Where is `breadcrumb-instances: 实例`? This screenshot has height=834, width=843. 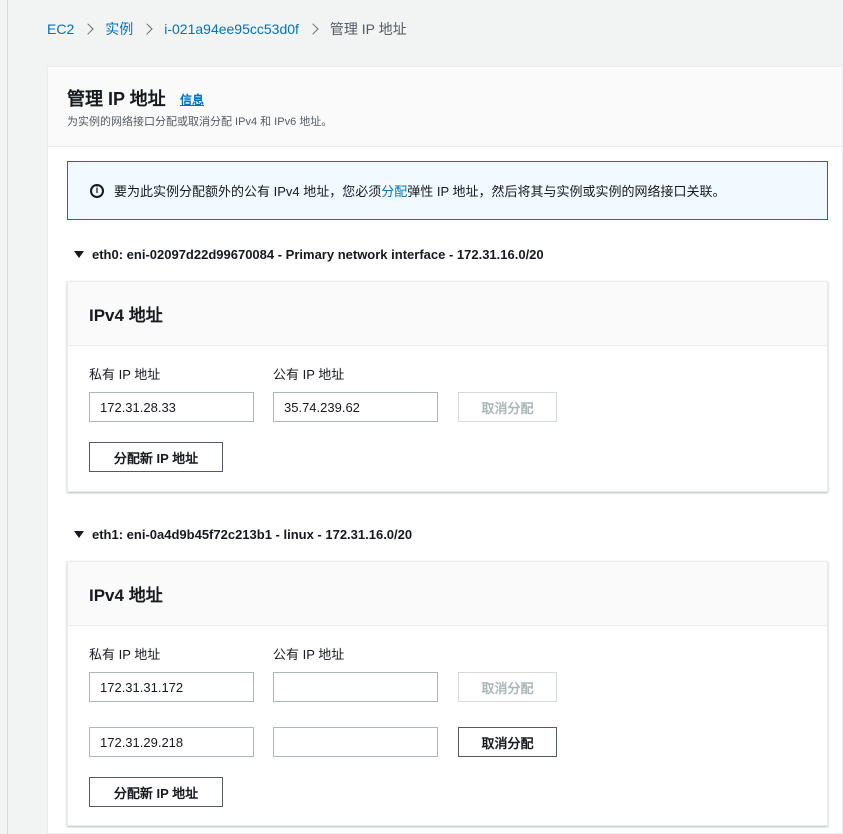
breadcrumb-instances: 实例 is located at coordinates (119, 29).